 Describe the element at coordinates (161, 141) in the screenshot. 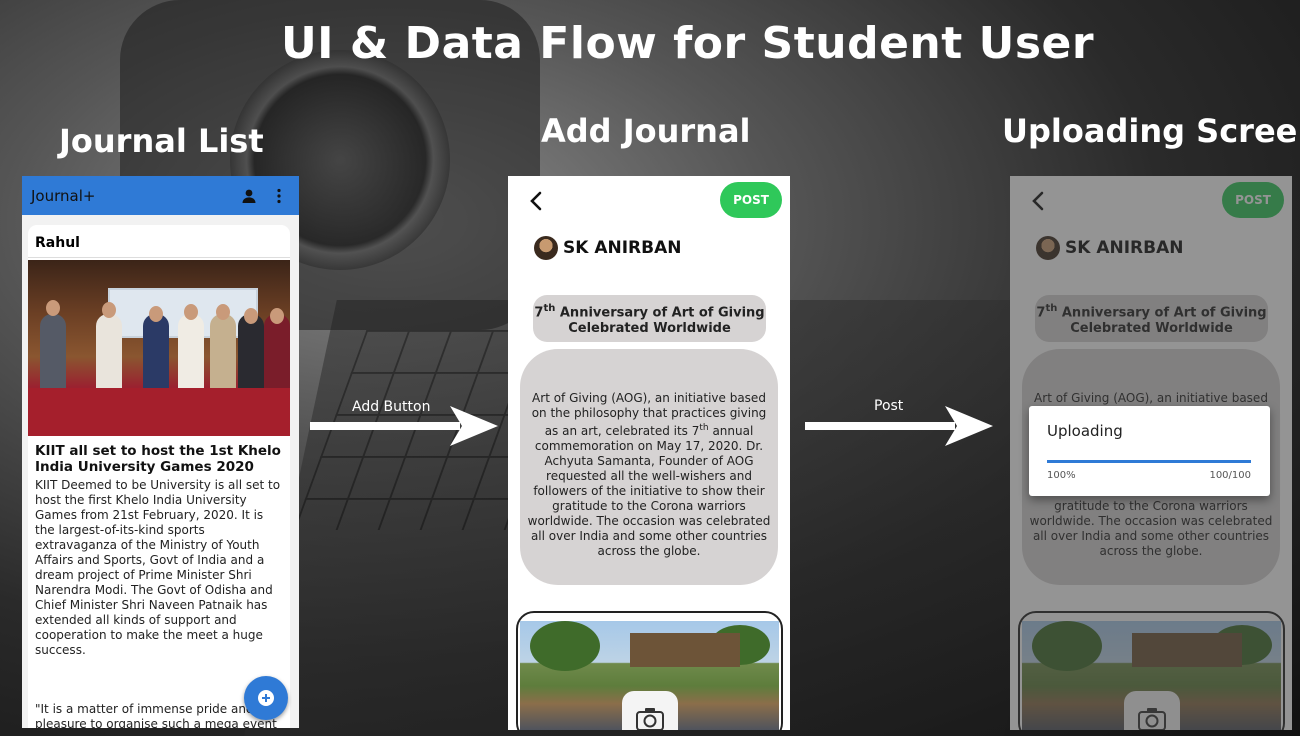

I see `section-title-journal-list: Journal List` at that location.